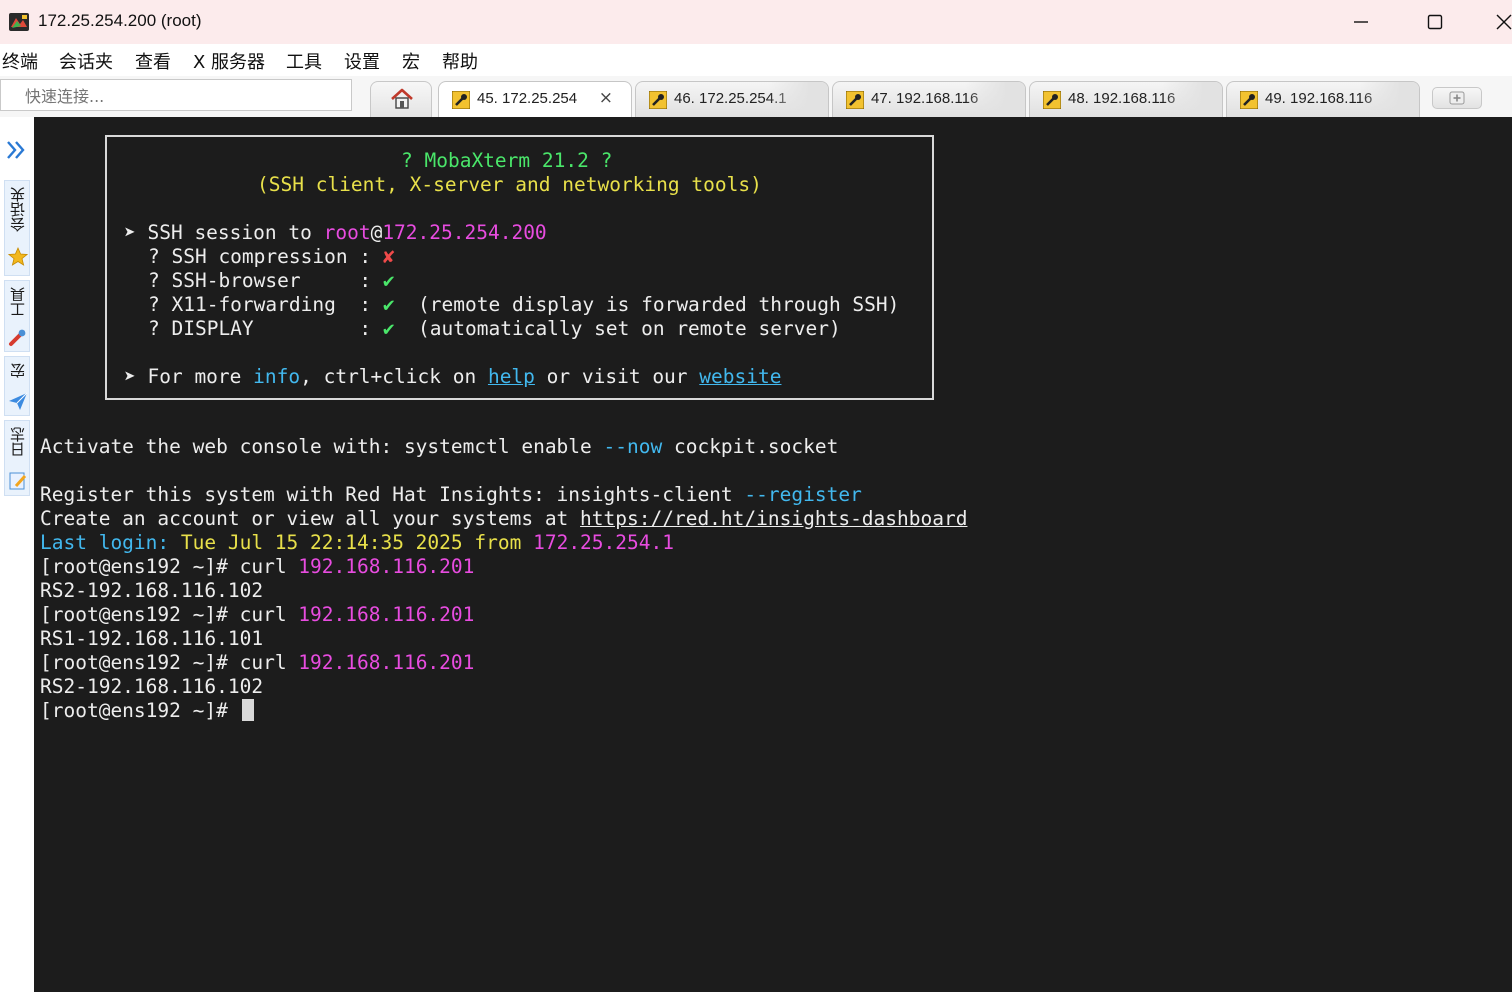  What do you see at coordinates (229, 61) in the screenshot?
I see `menu-x-server: X 服务器` at bounding box center [229, 61].